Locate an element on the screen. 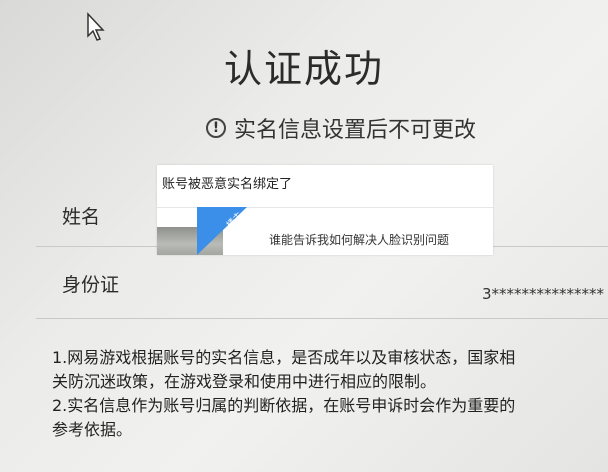 The height and width of the screenshot is (472, 608). note-line: 2.实名信息作为账号归属的判断依据，在账号申诉时会作为重要的 is located at coordinates (284, 405).